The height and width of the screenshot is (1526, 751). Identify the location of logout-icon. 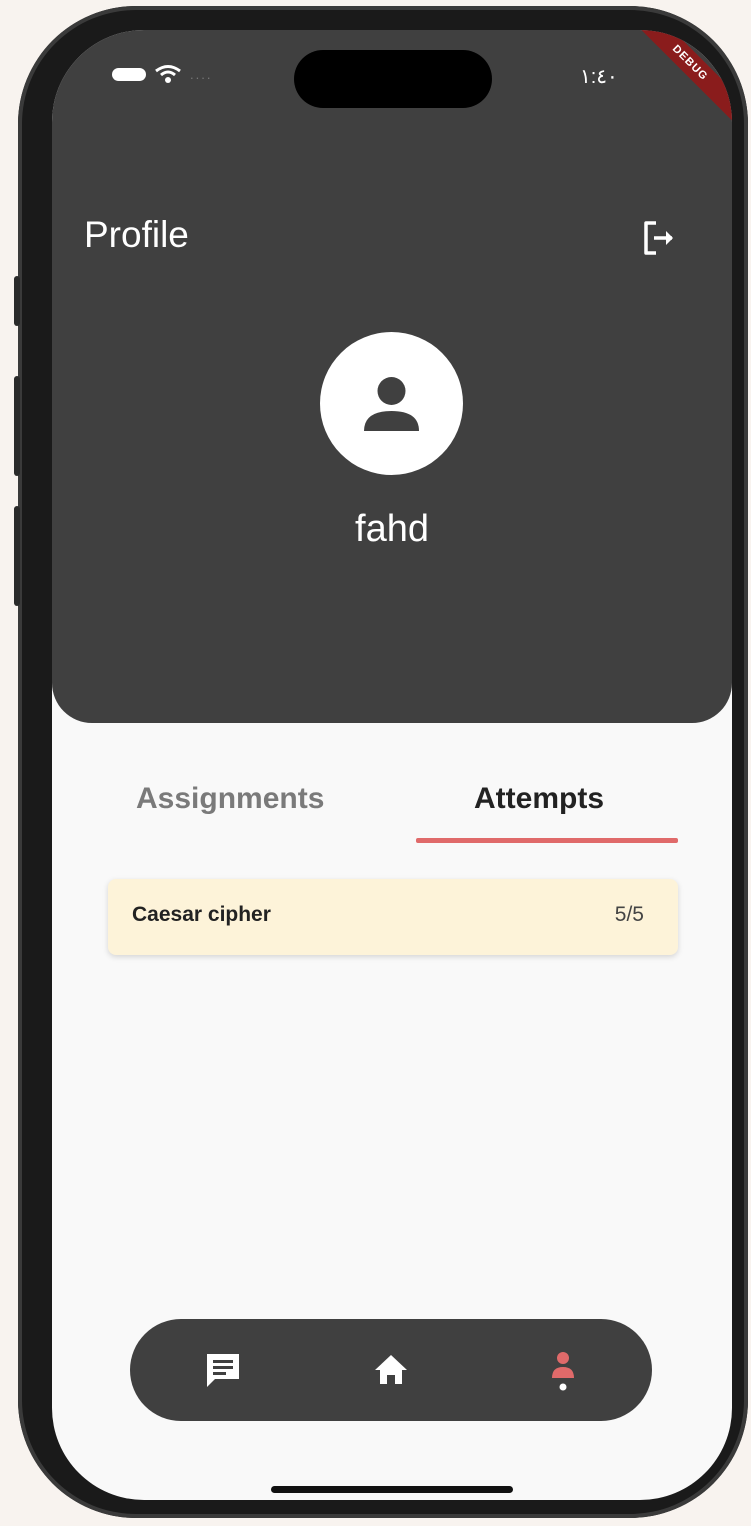
(660, 238).